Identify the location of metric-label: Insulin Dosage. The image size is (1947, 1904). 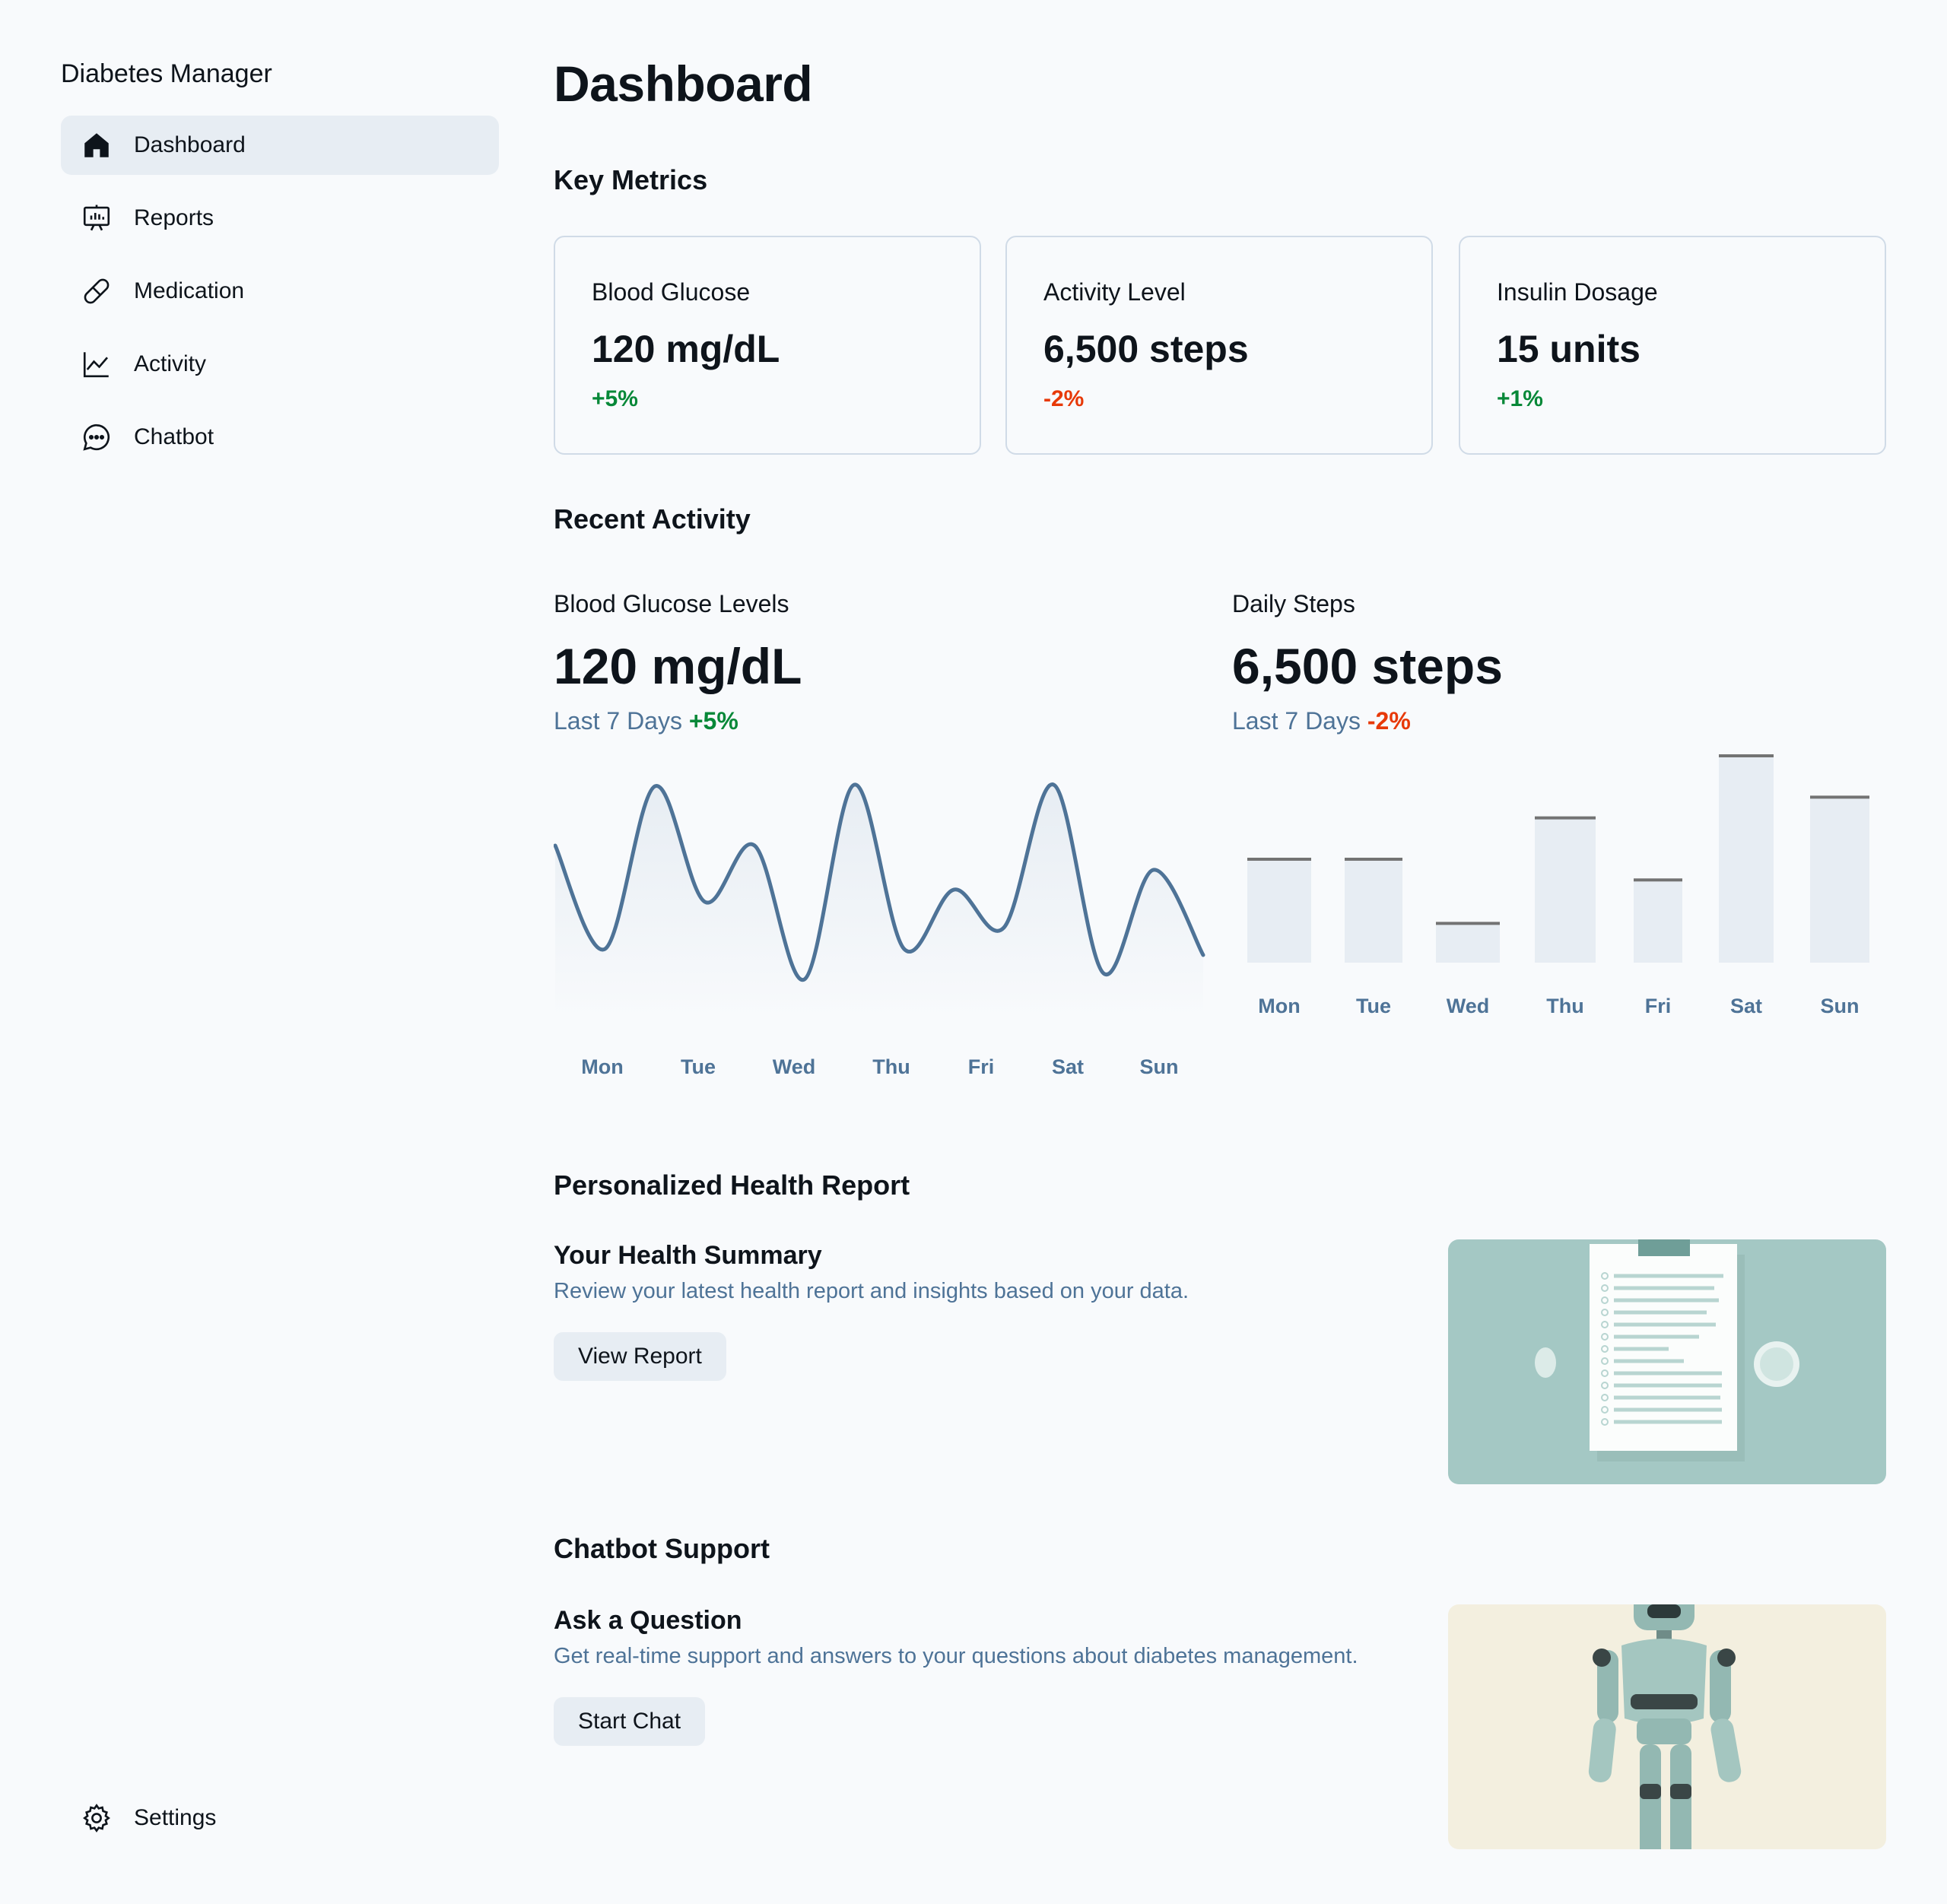
(1577, 292).